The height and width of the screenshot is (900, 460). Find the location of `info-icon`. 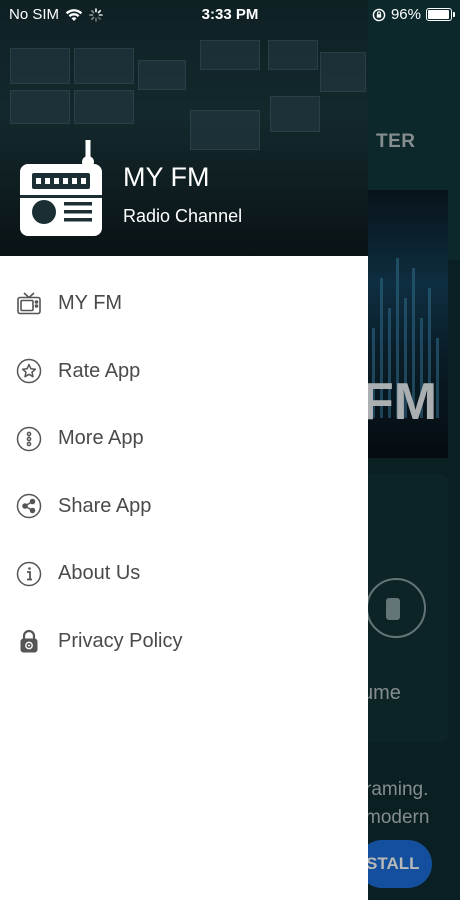

info-icon is located at coordinates (29, 574).